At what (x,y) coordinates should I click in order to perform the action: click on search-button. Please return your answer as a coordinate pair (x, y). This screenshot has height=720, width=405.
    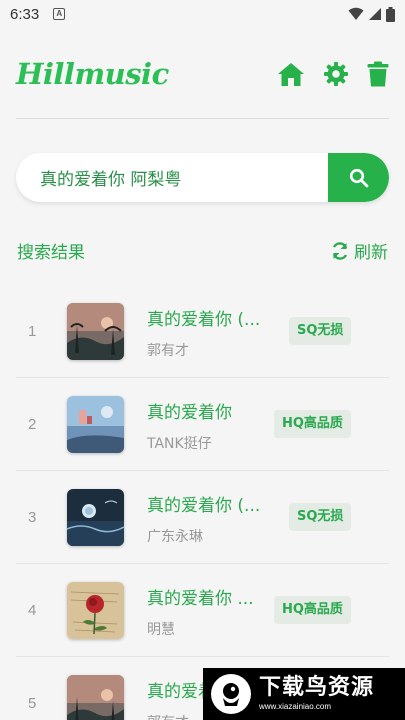
    Looking at the image, I should click on (358, 177).